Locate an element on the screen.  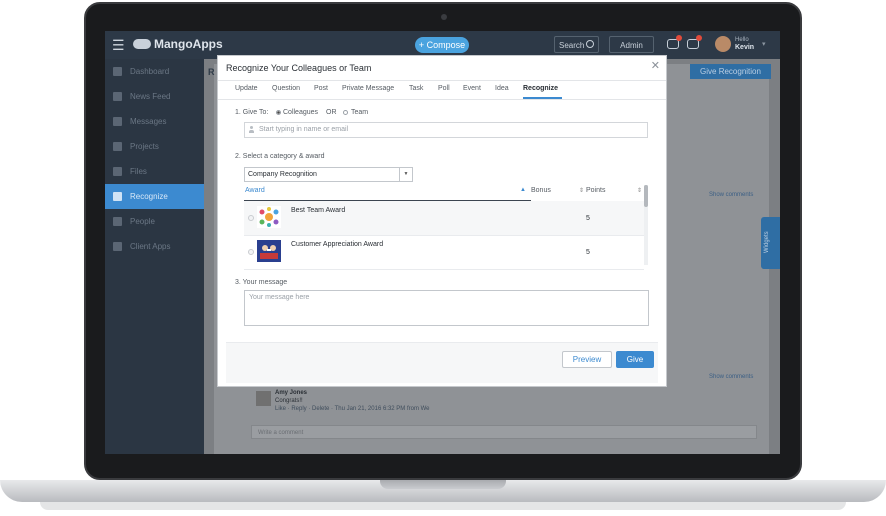
table-row: Best Team Award 5 is located at coordinates (444, 218).